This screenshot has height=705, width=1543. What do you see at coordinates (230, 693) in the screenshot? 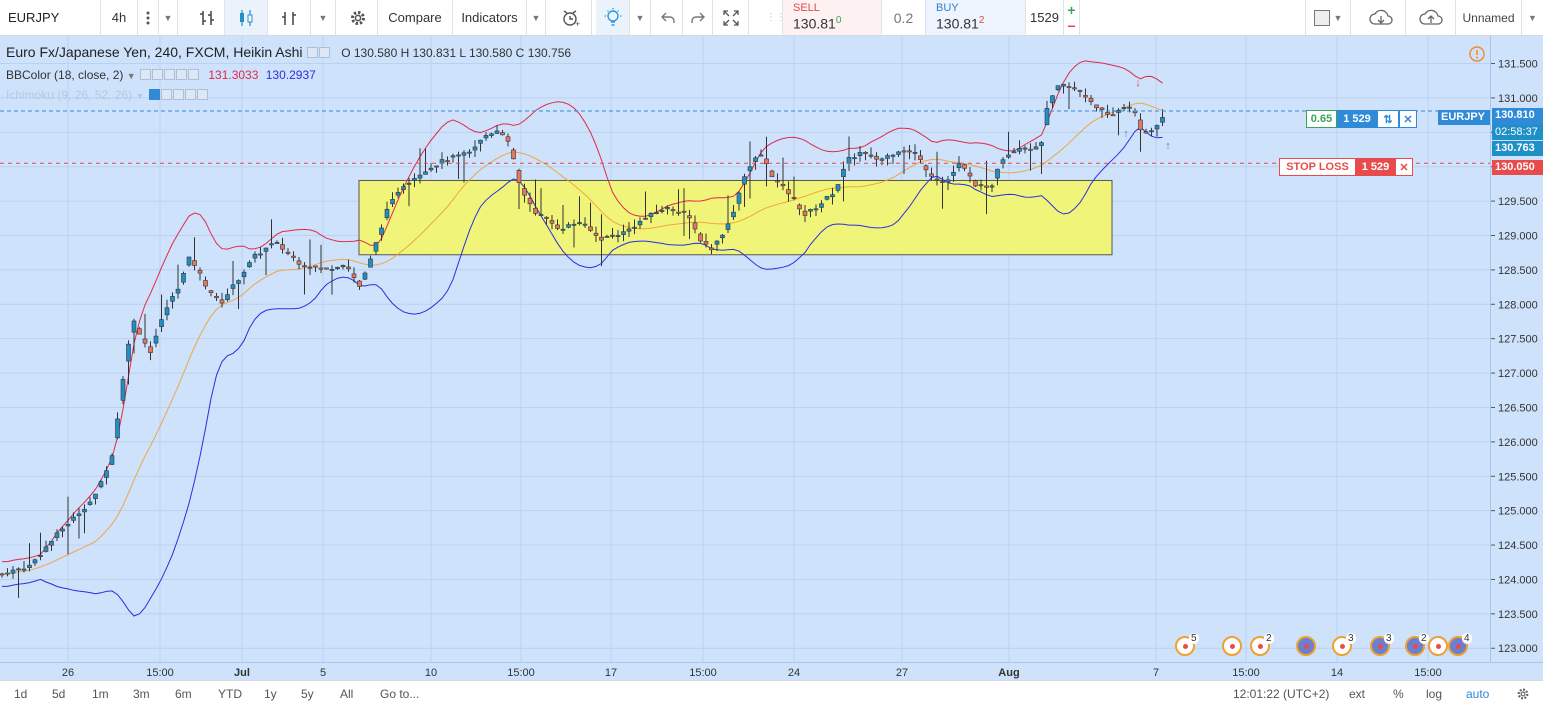
I see `range-button-ytd: YTD` at bounding box center [230, 693].